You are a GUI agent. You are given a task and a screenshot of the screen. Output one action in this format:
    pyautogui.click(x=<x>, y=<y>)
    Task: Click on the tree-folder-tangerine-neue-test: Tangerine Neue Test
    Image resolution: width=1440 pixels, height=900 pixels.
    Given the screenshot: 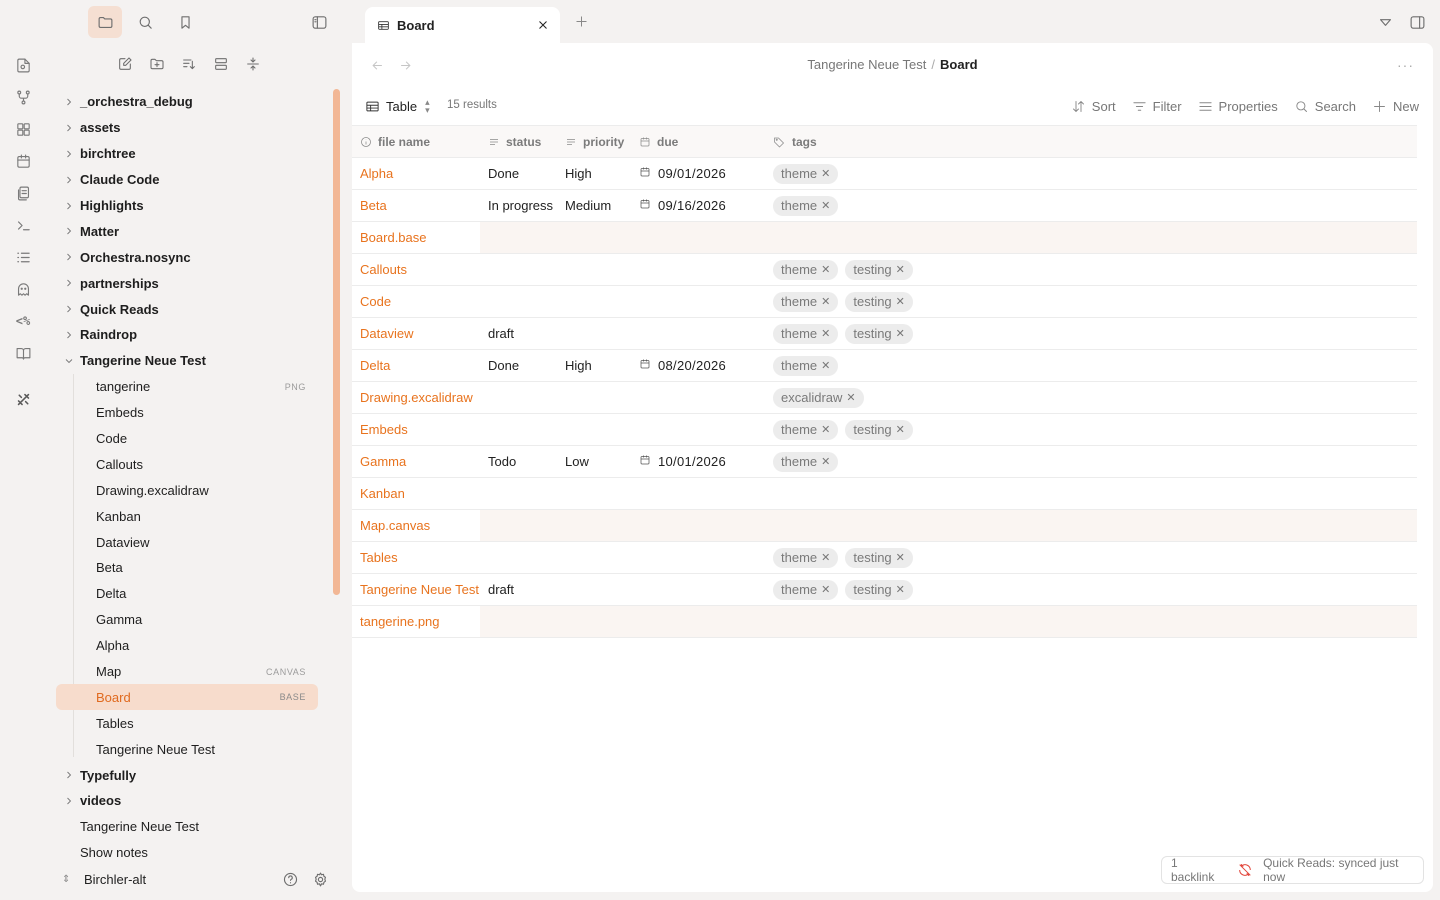 What is the action you would take?
    pyautogui.click(x=187, y=361)
    